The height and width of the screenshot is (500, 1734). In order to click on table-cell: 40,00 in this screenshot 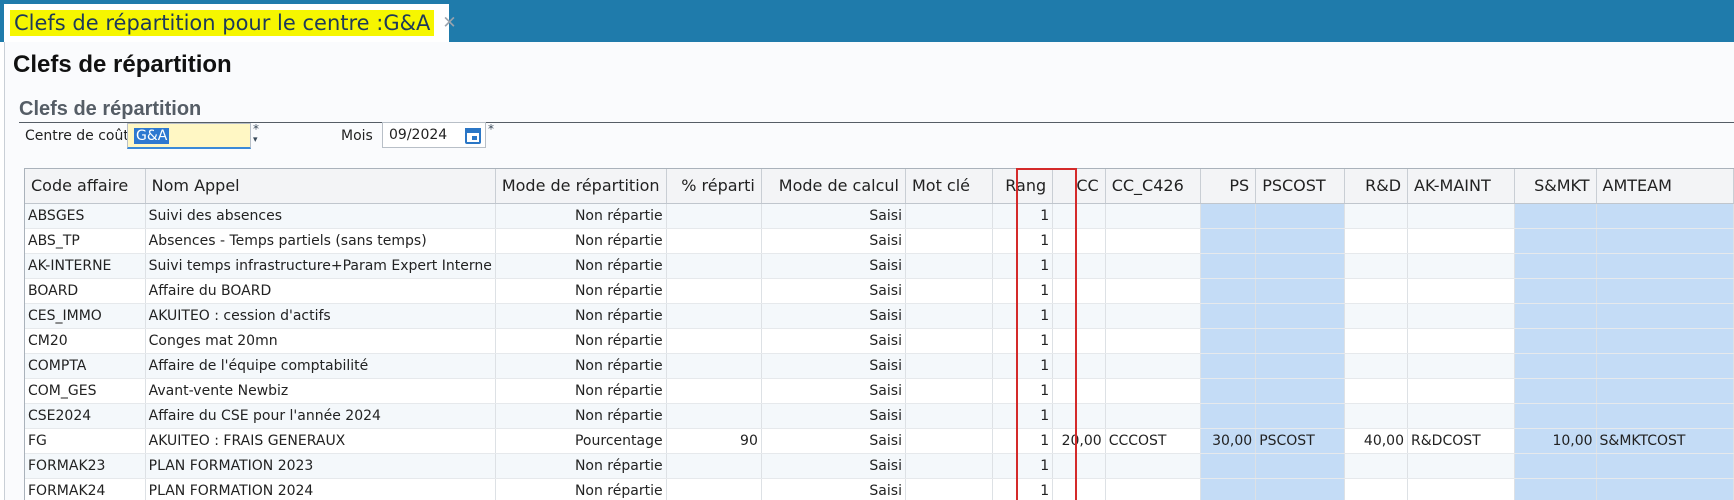, I will do `click(1376, 441)`.